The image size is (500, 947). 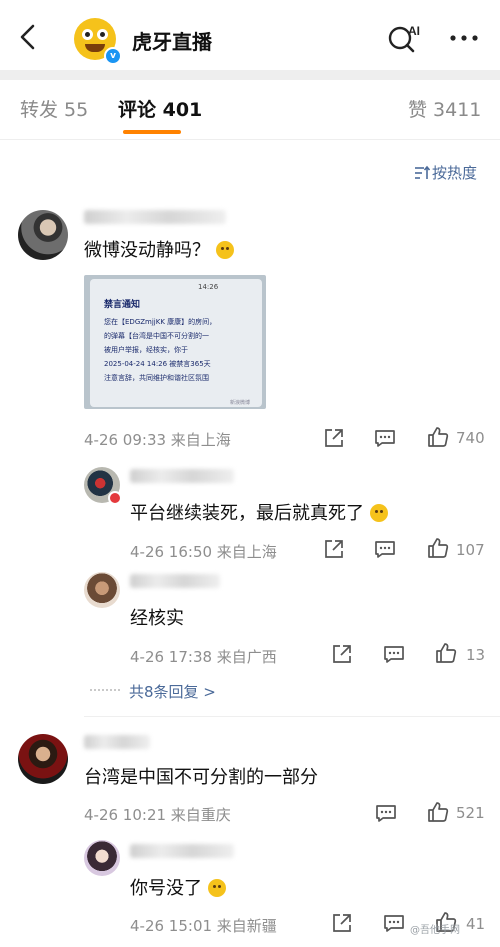 I want to click on like-count: 41, so click(x=476, y=924).